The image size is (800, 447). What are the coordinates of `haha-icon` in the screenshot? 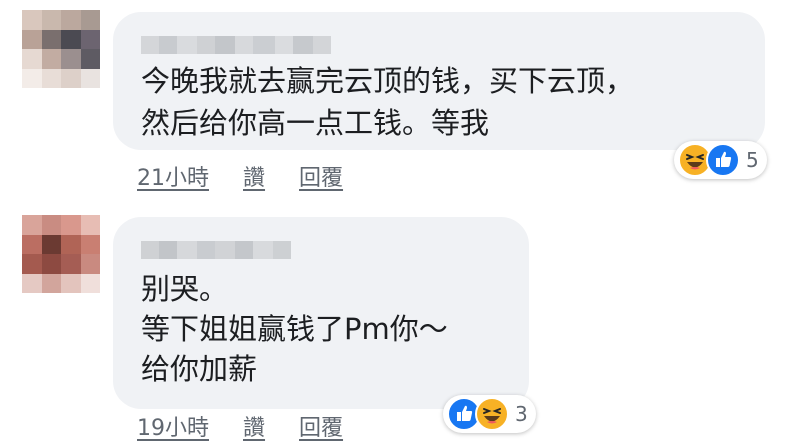 It's located at (492, 414).